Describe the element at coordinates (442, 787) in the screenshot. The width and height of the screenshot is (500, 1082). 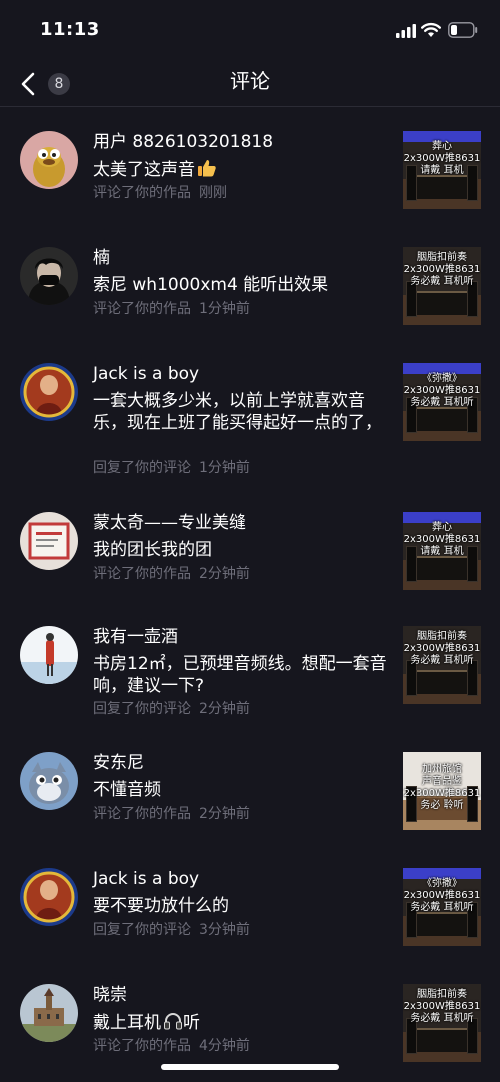
I see `thumbnail-caption: 加州旅馆 声音品鉴 2x300W推8631 务必 聆听` at that location.